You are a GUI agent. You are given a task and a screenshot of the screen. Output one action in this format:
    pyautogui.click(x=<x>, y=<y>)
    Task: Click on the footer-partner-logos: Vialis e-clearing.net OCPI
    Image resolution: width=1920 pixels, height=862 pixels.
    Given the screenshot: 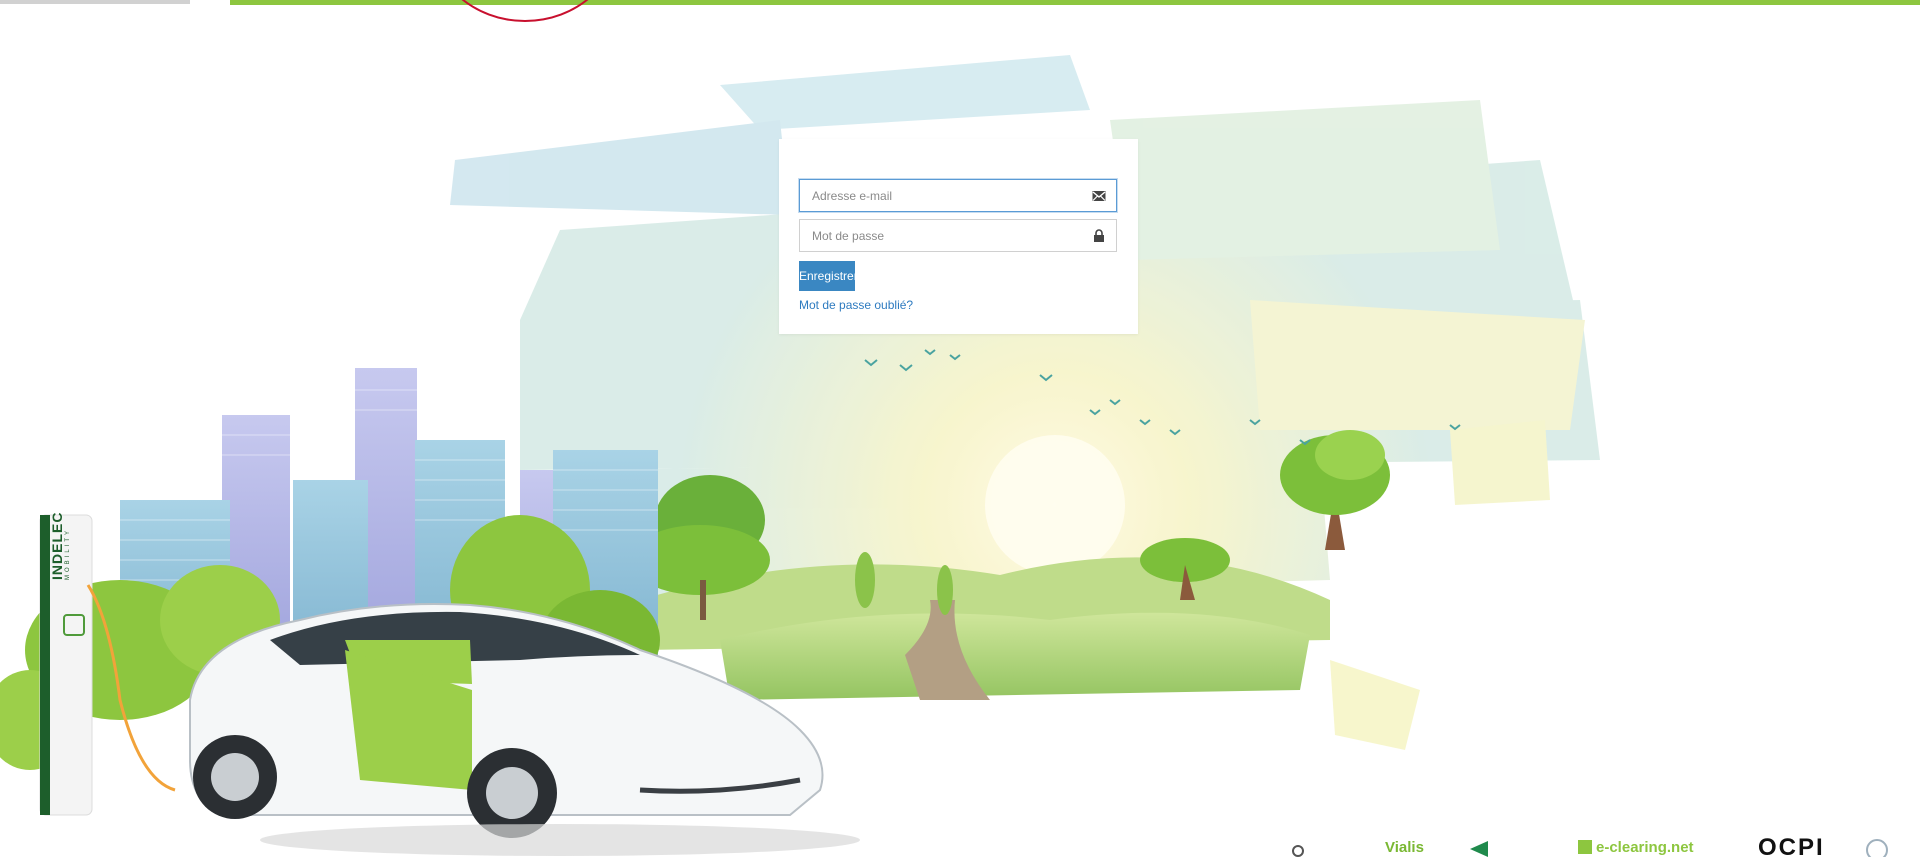 What is the action you would take?
    pyautogui.click(x=1600, y=847)
    